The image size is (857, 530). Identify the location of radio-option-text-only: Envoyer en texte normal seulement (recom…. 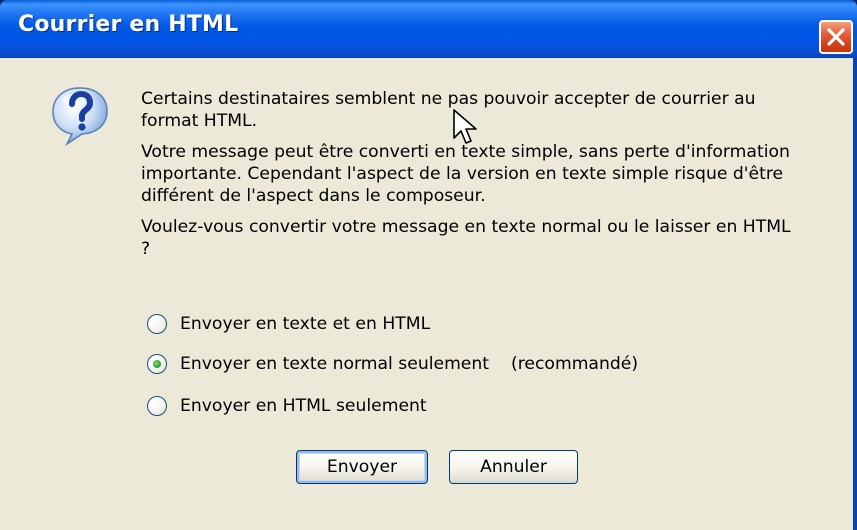
(392, 364).